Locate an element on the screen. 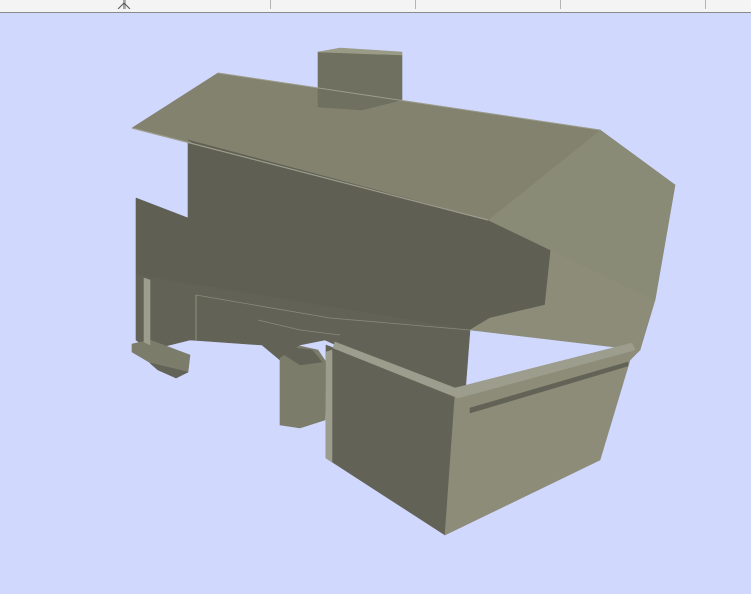 The width and height of the screenshot is (751, 594). porch-pillar is located at coordinates (329, 406).